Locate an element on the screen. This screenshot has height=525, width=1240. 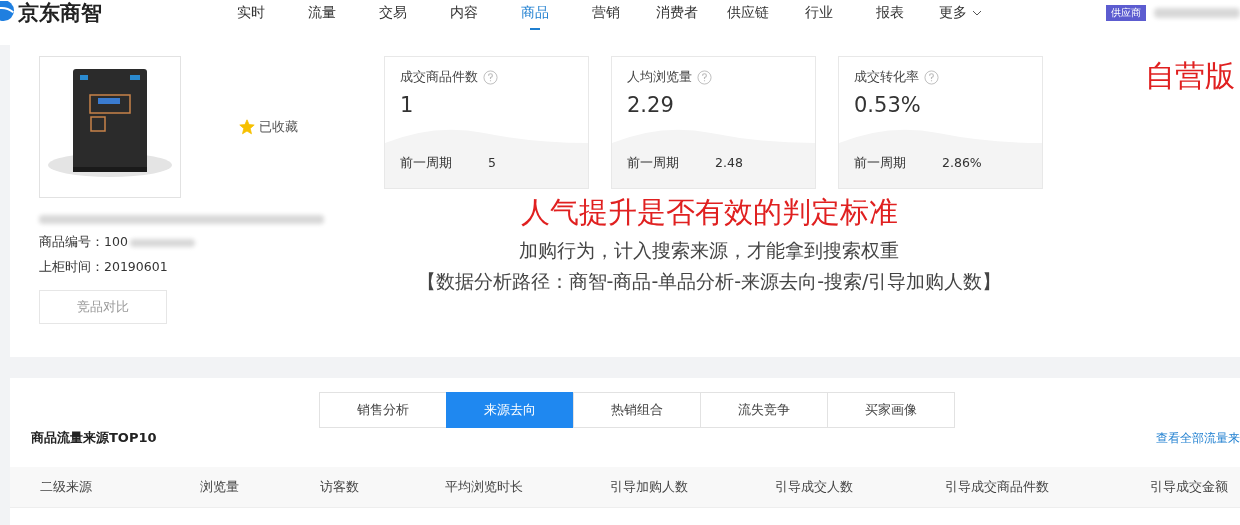
previous-period-value: 5 is located at coordinates (492, 163).